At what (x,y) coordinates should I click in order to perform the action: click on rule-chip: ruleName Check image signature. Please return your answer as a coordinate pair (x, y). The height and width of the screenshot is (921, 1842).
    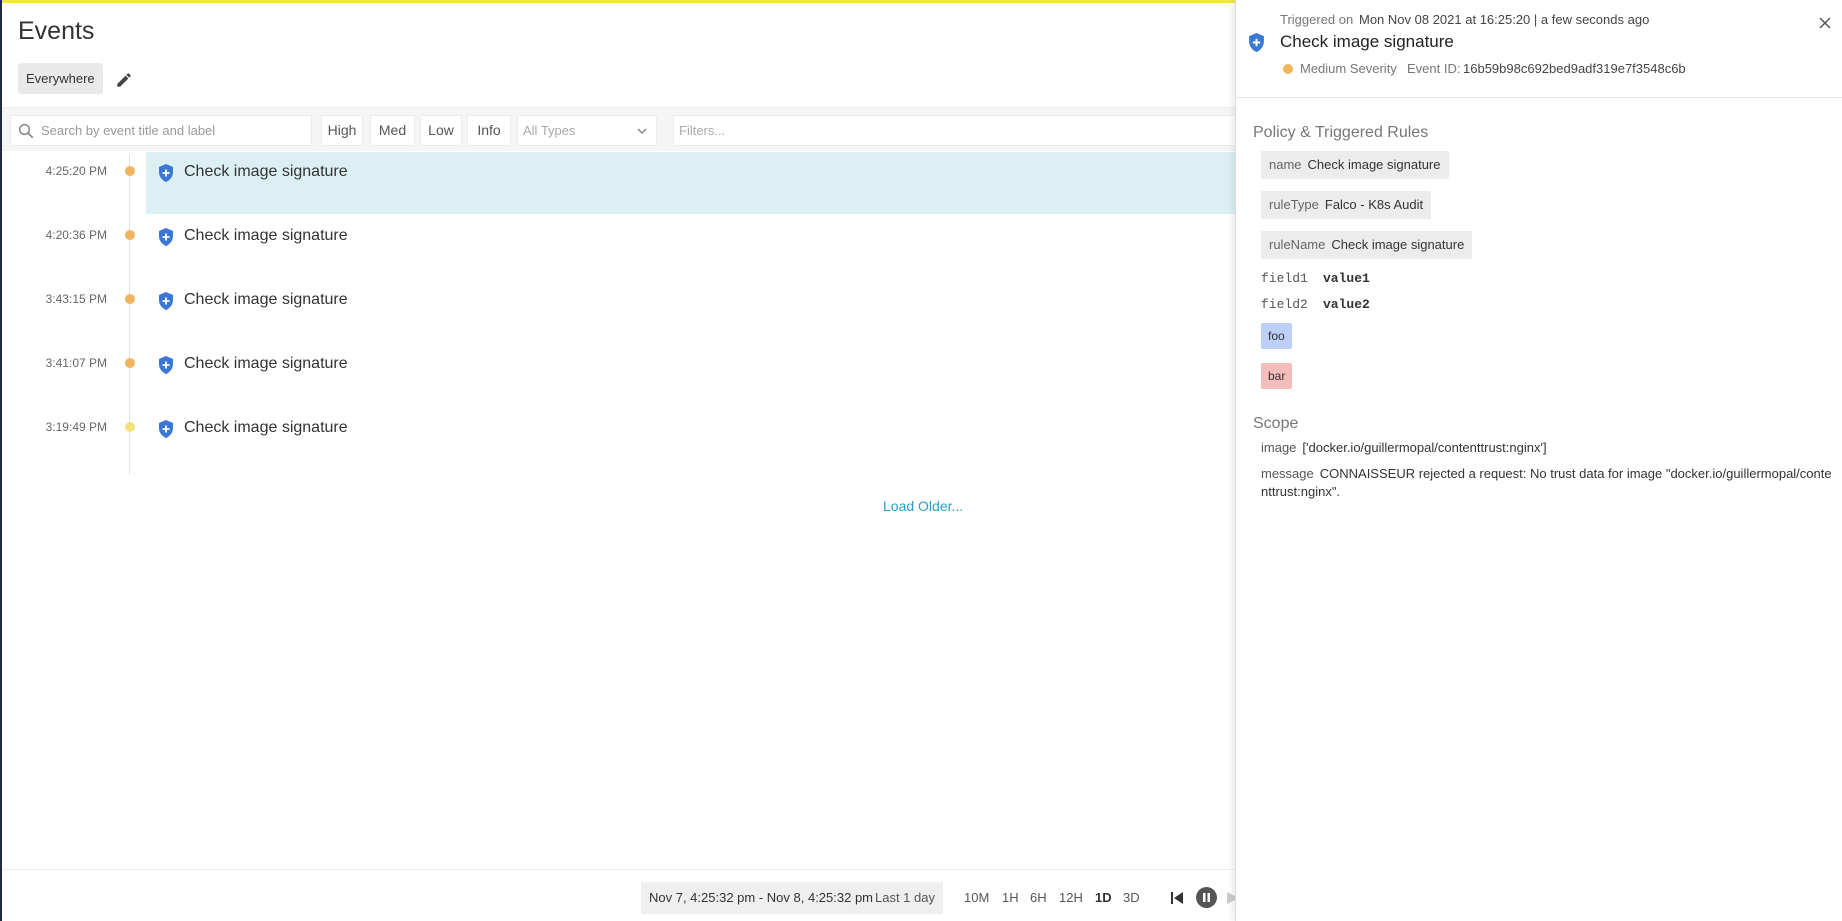
    Looking at the image, I should click on (1367, 245).